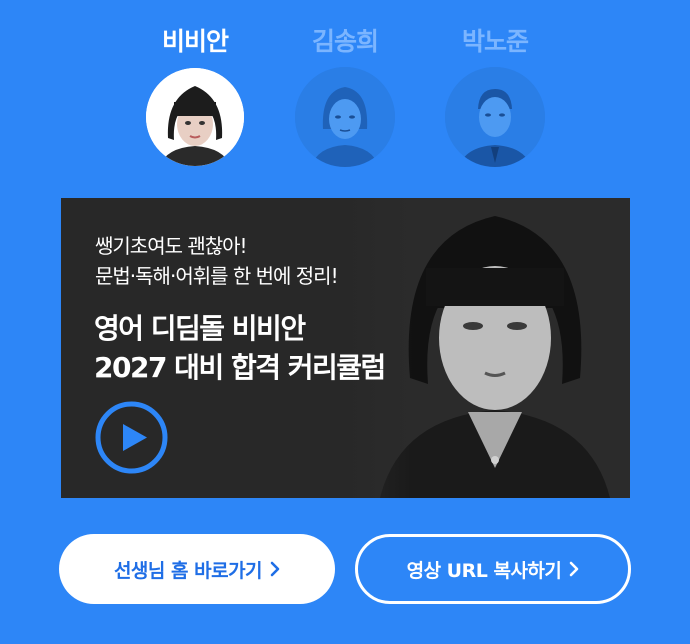 The image size is (690, 644). I want to click on copy-url-button: 영상 URL 복사하기, so click(493, 569).